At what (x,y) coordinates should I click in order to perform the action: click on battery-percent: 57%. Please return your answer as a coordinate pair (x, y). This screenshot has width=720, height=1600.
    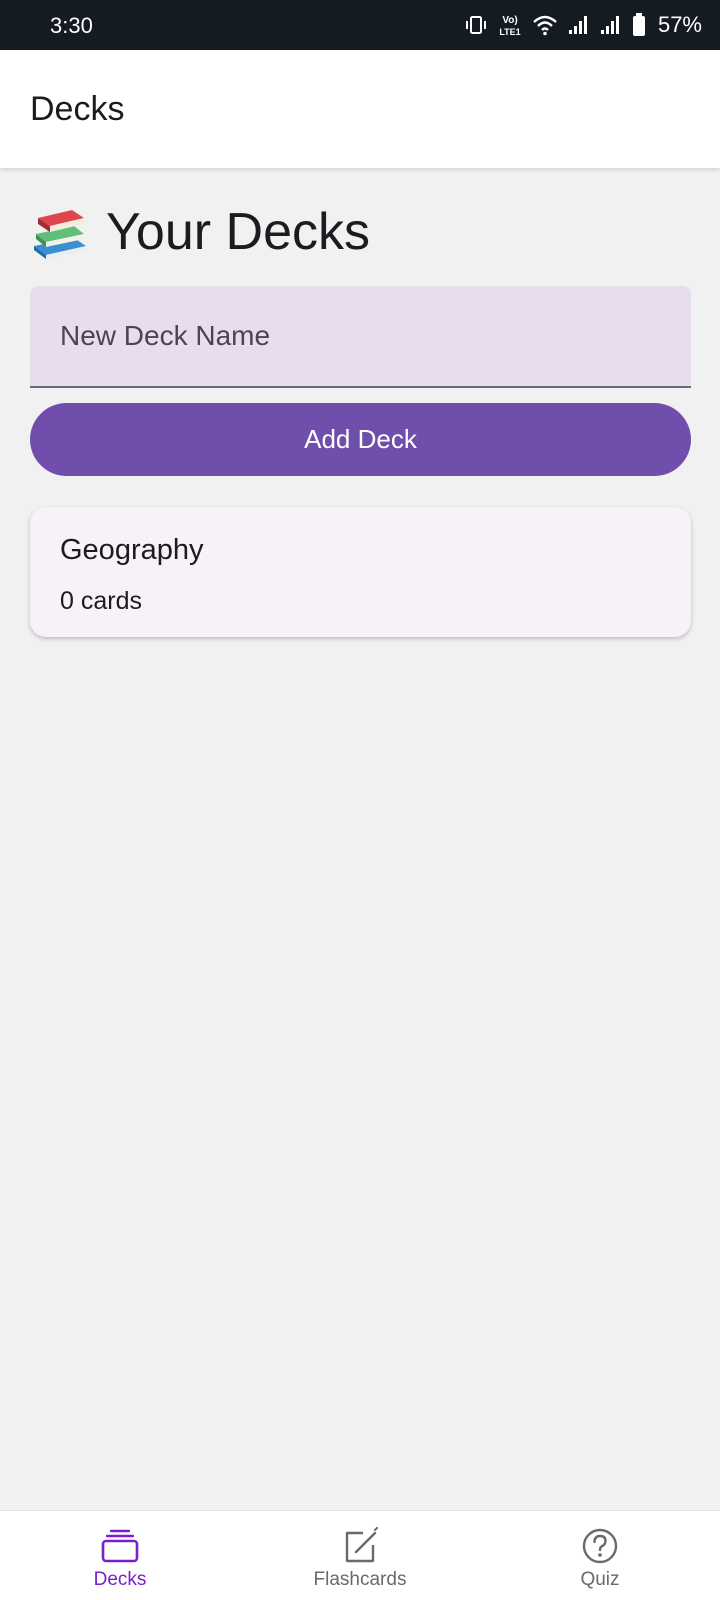
    Looking at the image, I should click on (679, 24).